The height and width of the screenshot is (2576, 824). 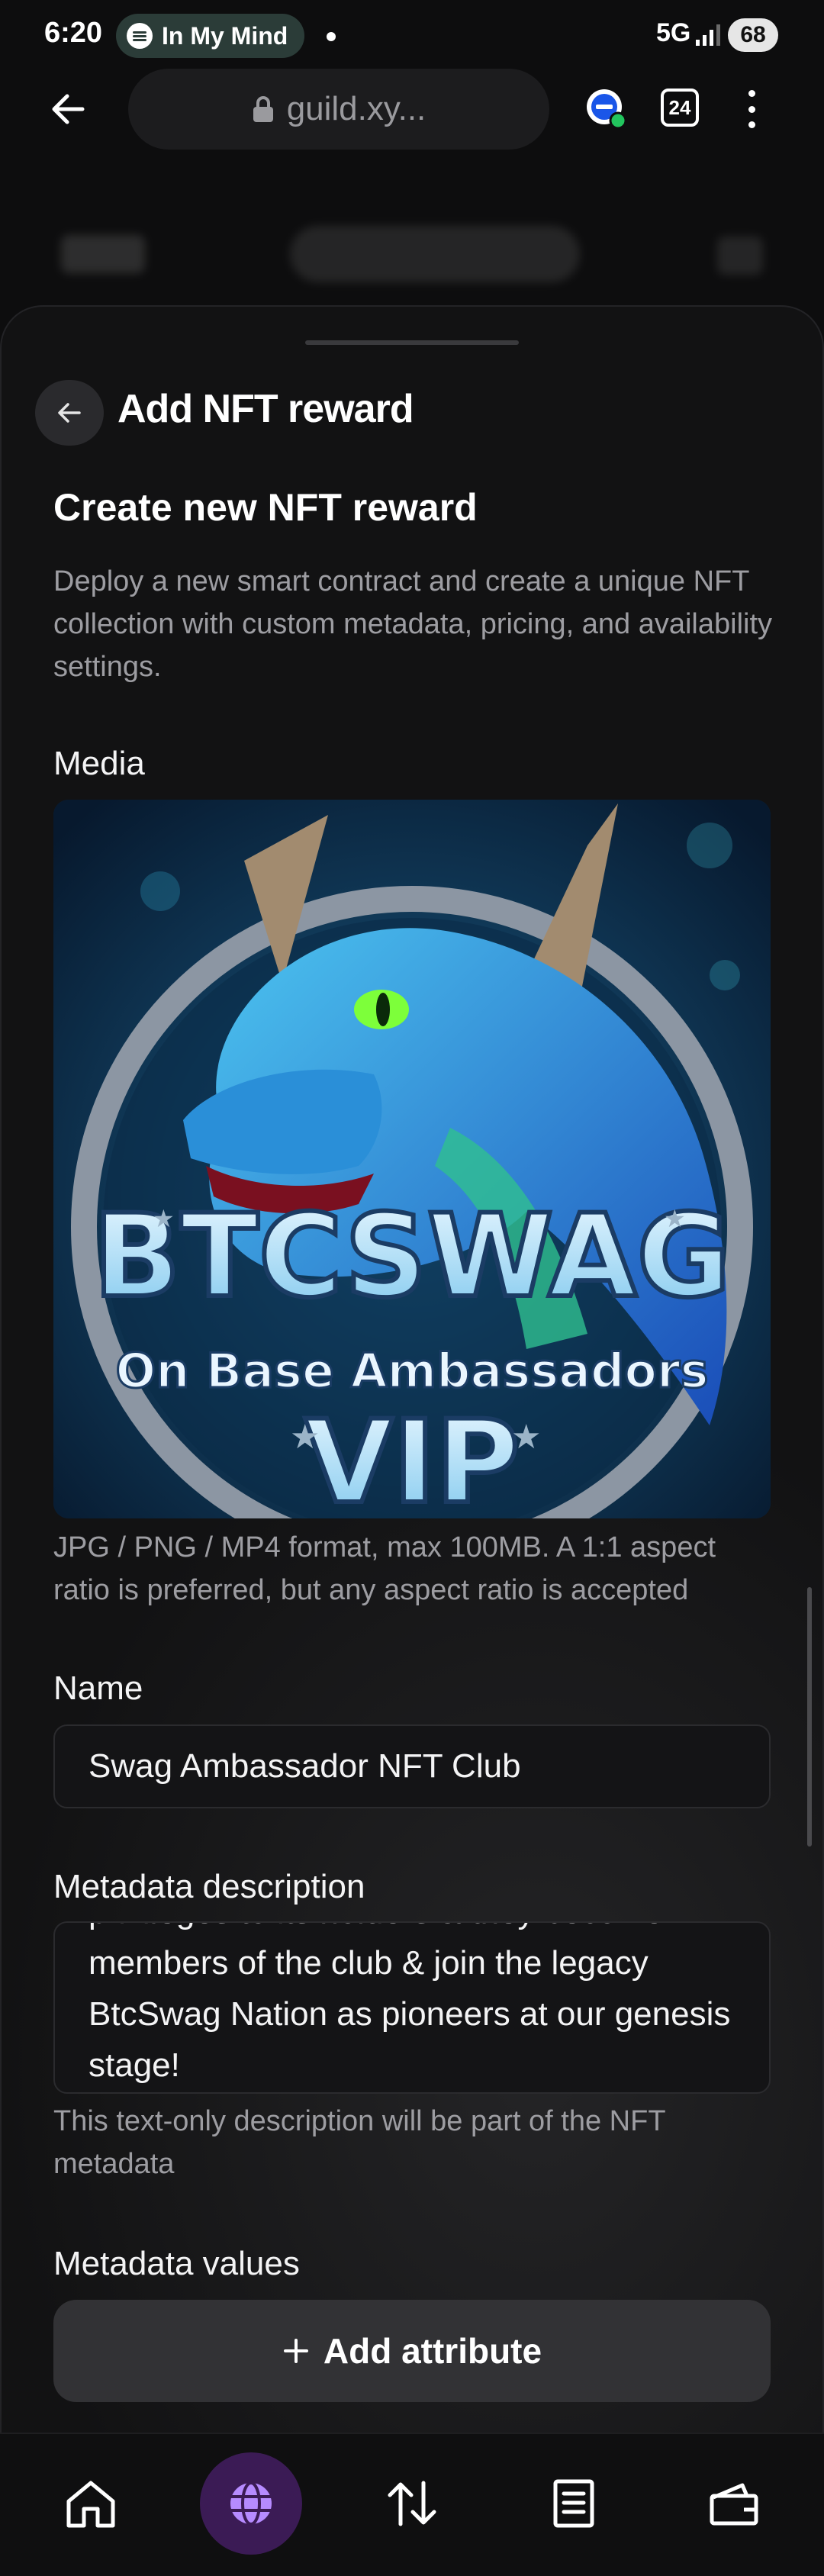 I want to click on media-label: Media, so click(x=99, y=763).